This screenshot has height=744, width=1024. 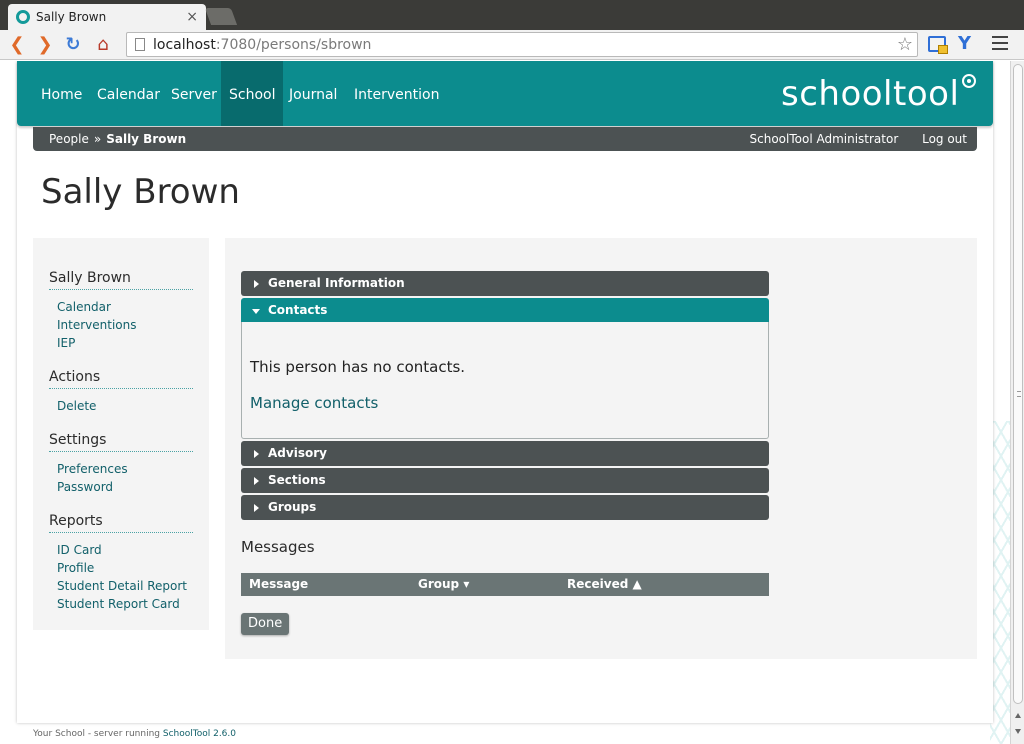 I want to click on sidebar-heading: Actions, so click(x=121, y=379).